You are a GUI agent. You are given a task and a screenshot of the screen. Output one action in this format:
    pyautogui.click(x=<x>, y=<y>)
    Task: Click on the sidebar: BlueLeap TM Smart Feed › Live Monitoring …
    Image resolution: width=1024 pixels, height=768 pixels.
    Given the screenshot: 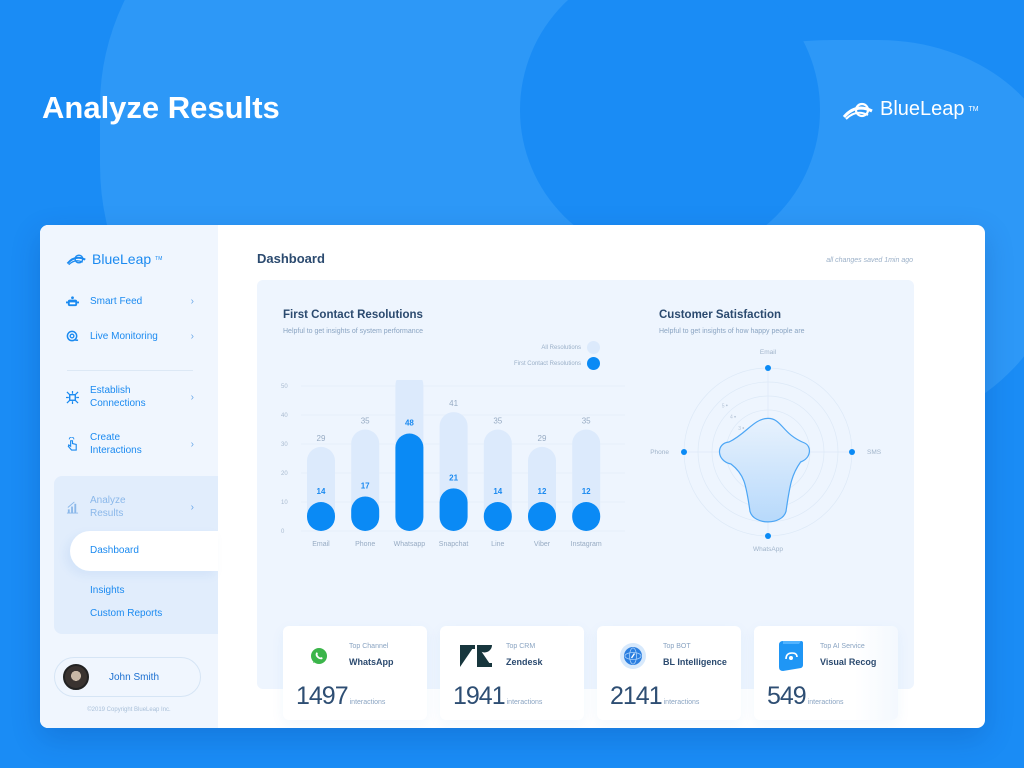 What is the action you would take?
    pyautogui.click(x=129, y=476)
    